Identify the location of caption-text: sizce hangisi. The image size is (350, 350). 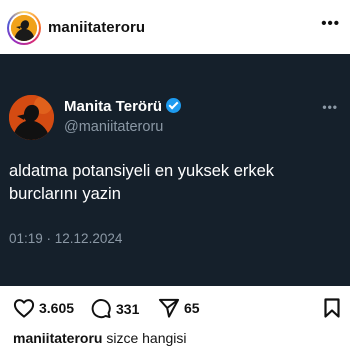
(146, 338).